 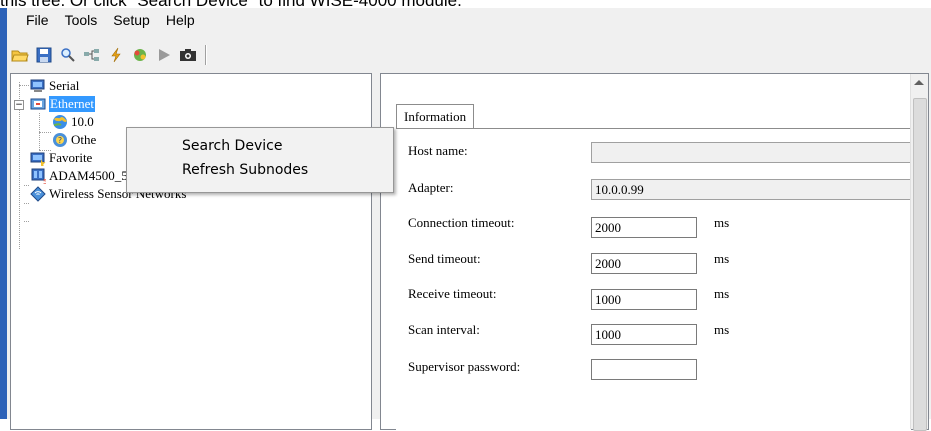 I want to click on context-menu-refresh-subnodes: Refresh Subnodes, so click(x=245, y=170).